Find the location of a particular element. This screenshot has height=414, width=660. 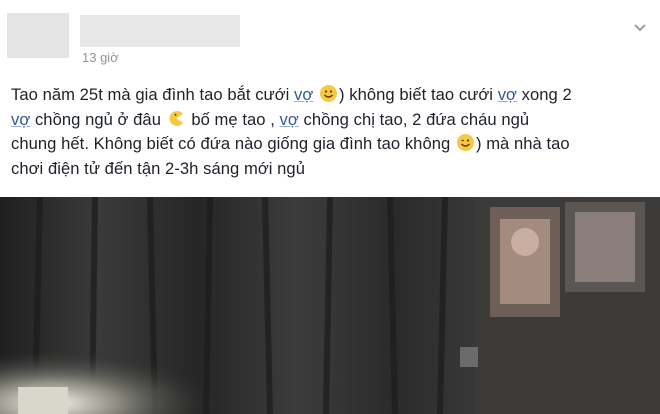

pacman-emoji-icon is located at coordinates (176, 118).